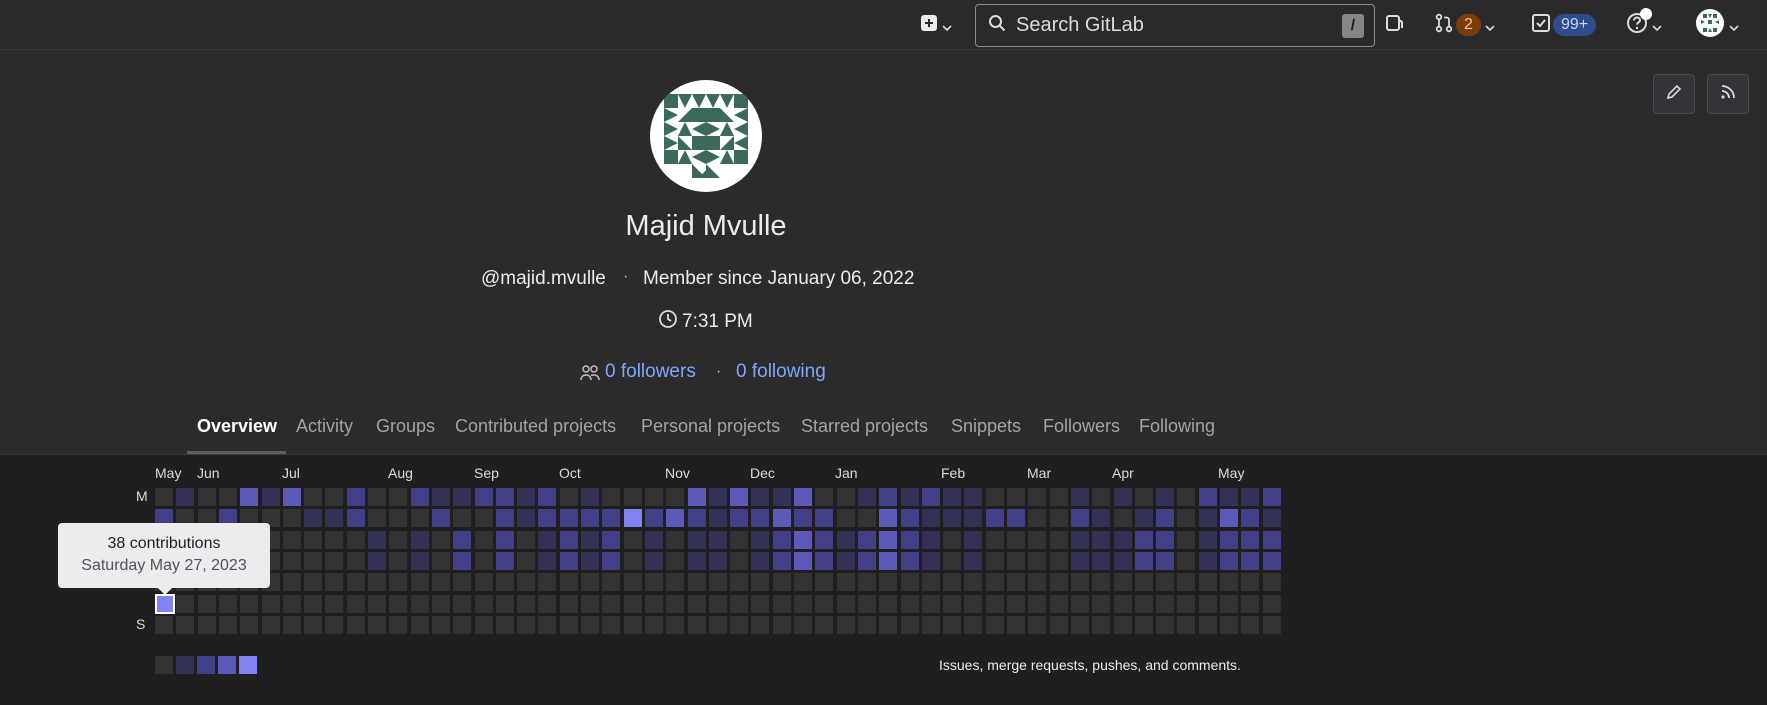 Image resolution: width=1767 pixels, height=705 pixels. Describe the element at coordinates (650, 372) in the screenshot. I see `followers-link: 0 followers` at that location.